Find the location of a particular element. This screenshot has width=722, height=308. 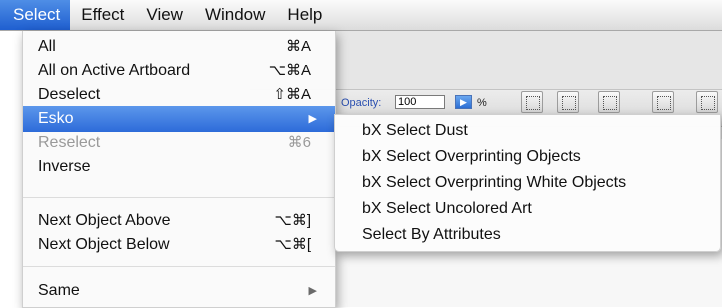

options-icon is located at coordinates (707, 102).